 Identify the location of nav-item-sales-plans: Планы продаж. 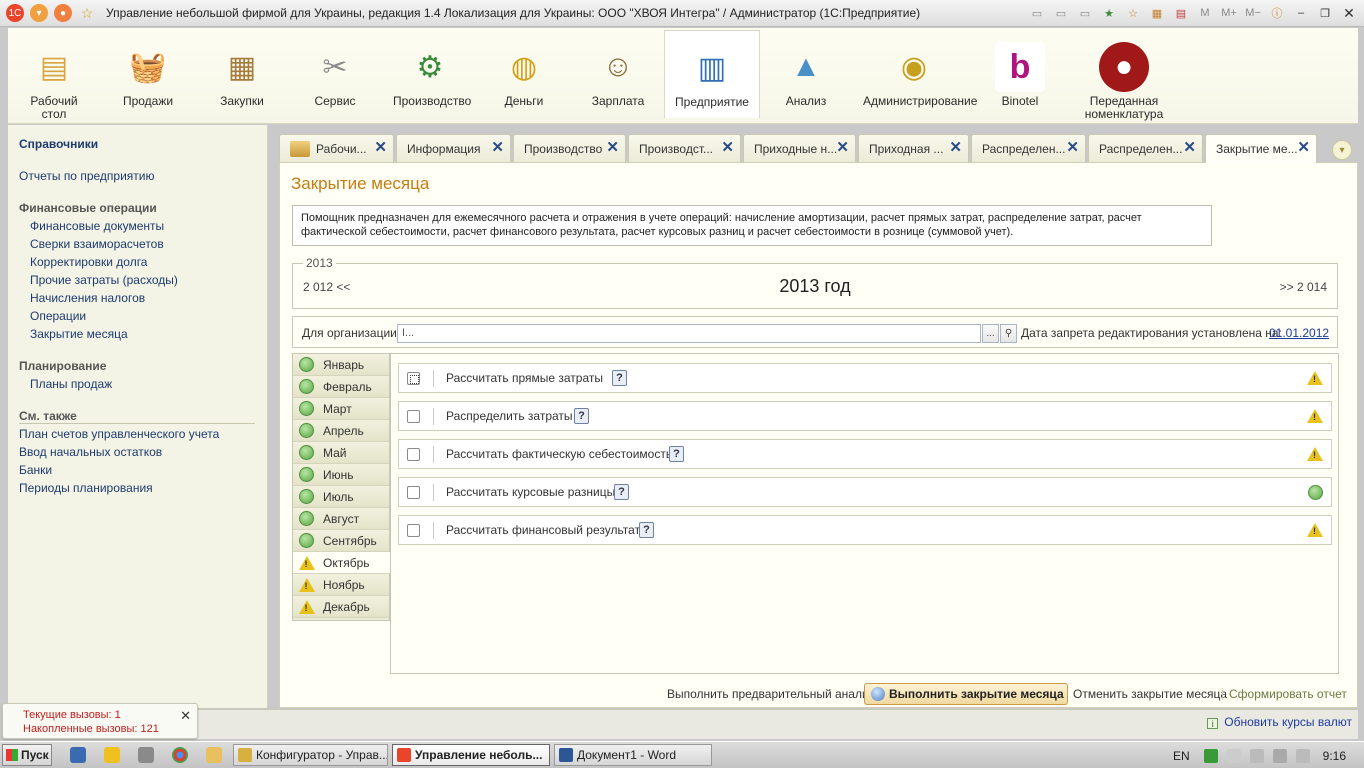
(71, 384).